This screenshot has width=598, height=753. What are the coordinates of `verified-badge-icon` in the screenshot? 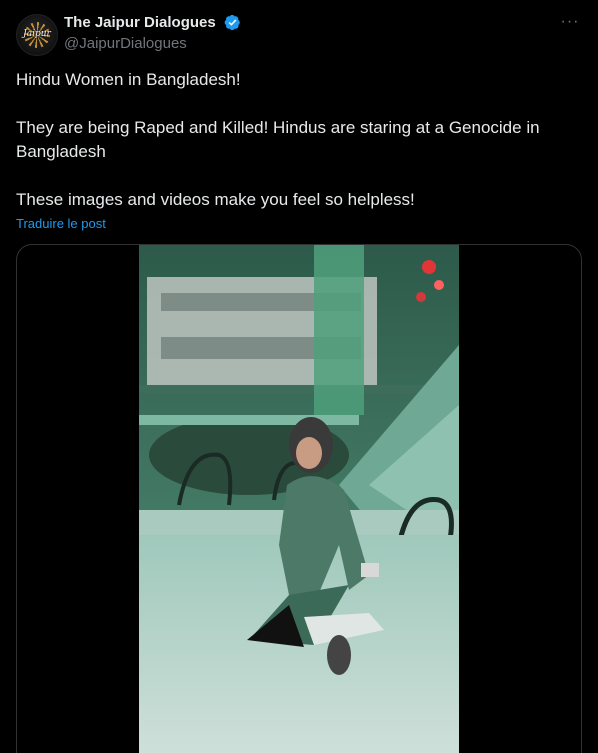 It's located at (232, 23).